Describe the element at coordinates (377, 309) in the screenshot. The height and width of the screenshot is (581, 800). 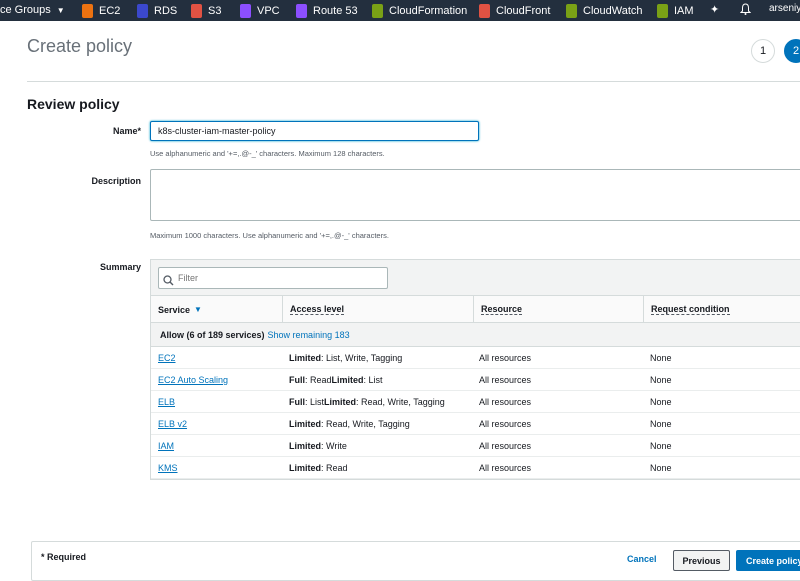
I see `column-header-access-level: Access level` at that location.